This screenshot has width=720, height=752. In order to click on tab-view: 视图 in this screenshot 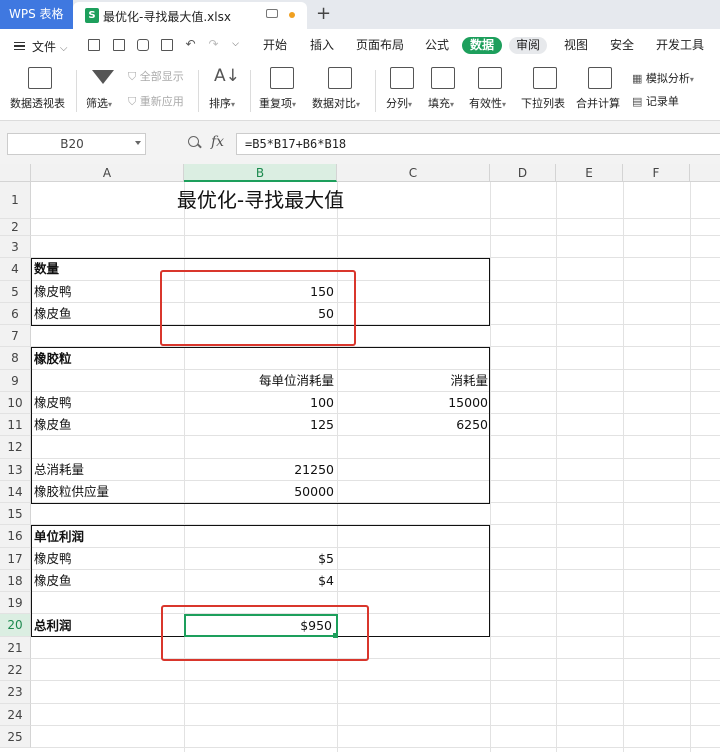, I will do `click(576, 45)`.